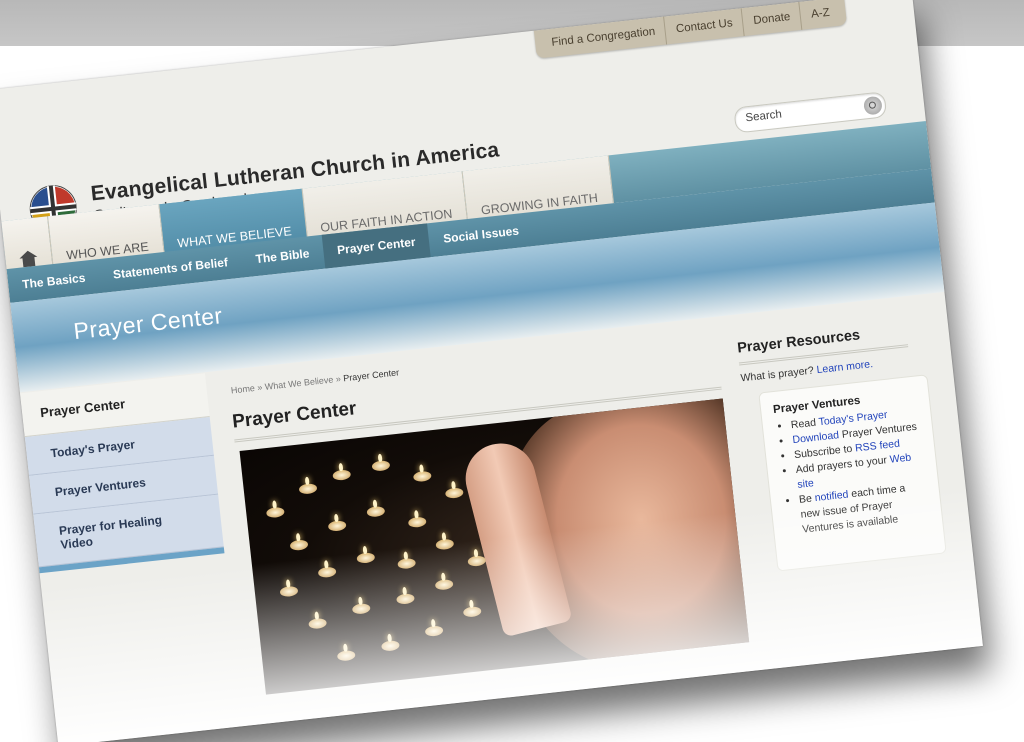 This screenshot has width=1024, height=742. I want to click on notified-link: notified, so click(831, 497).